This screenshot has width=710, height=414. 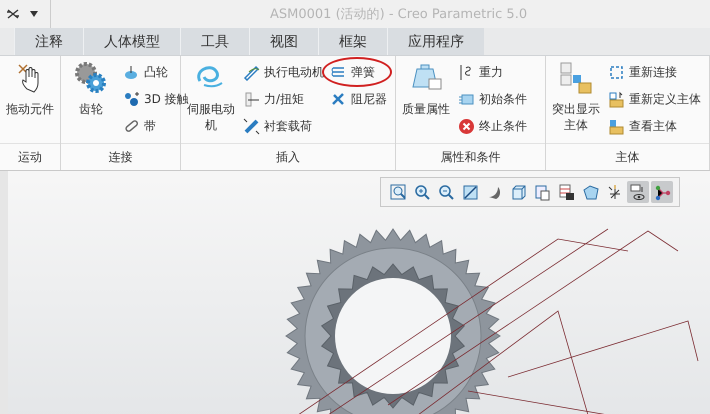 What do you see at coordinates (120, 156) in the screenshot?
I see `group-label: 连接` at bounding box center [120, 156].